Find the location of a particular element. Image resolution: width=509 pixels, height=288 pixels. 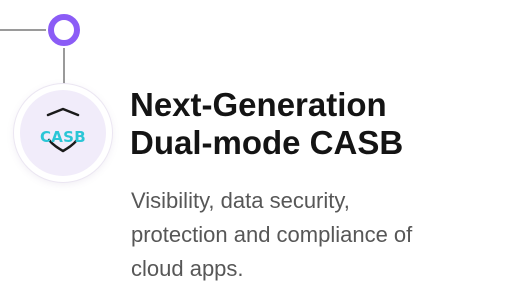

feature-title-line: Next-Generation is located at coordinates (258, 104).